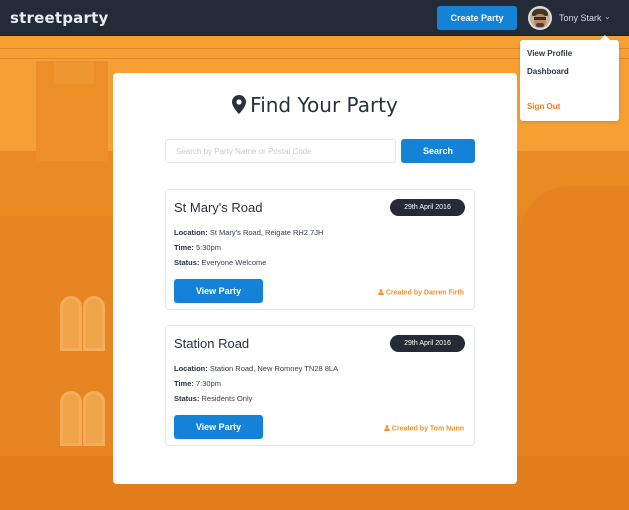 The width and height of the screenshot is (629, 510). I want to click on user-dropdown-menu: View Profile Dashboard Sign Out, so click(569, 78).